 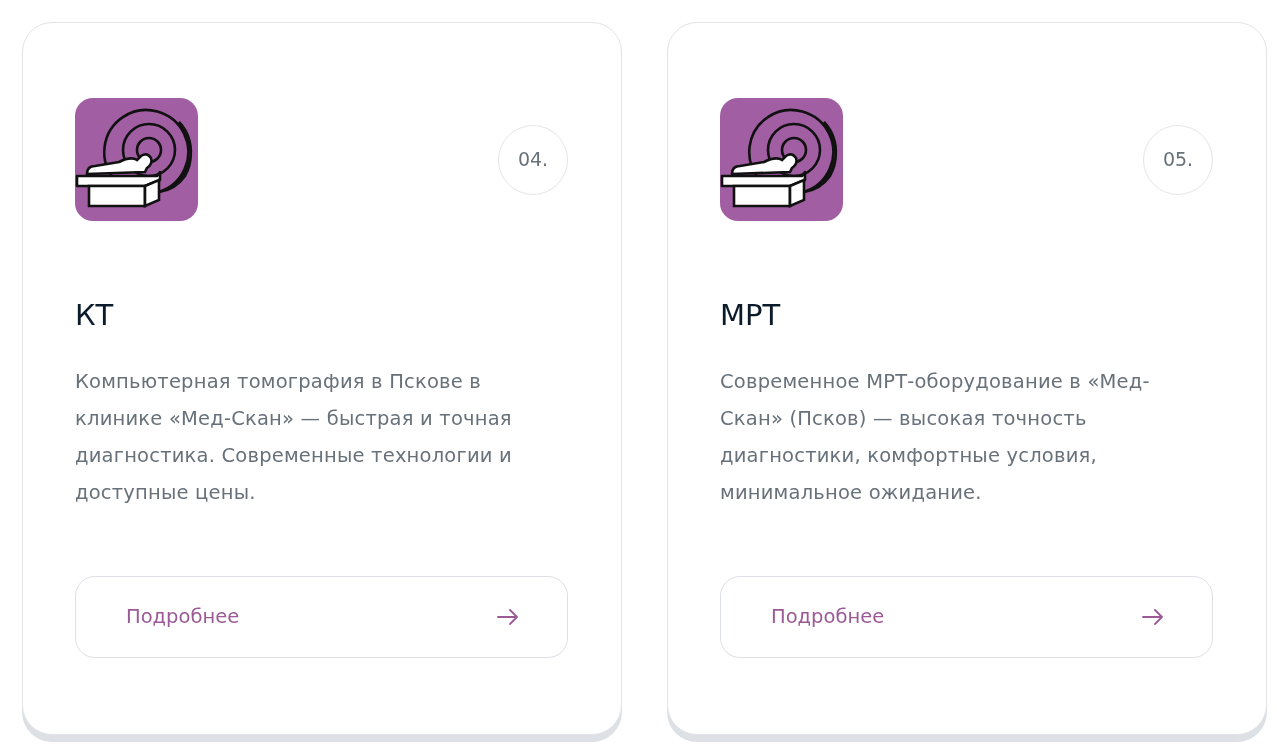 What do you see at coordinates (935, 437) in the screenshot?
I see `card-description: Современное МРТ-оборудование в «Мед-Скан» (Псков) — высокая точность диагностики, комфортные условия, минимальное ожидание.` at bounding box center [935, 437].